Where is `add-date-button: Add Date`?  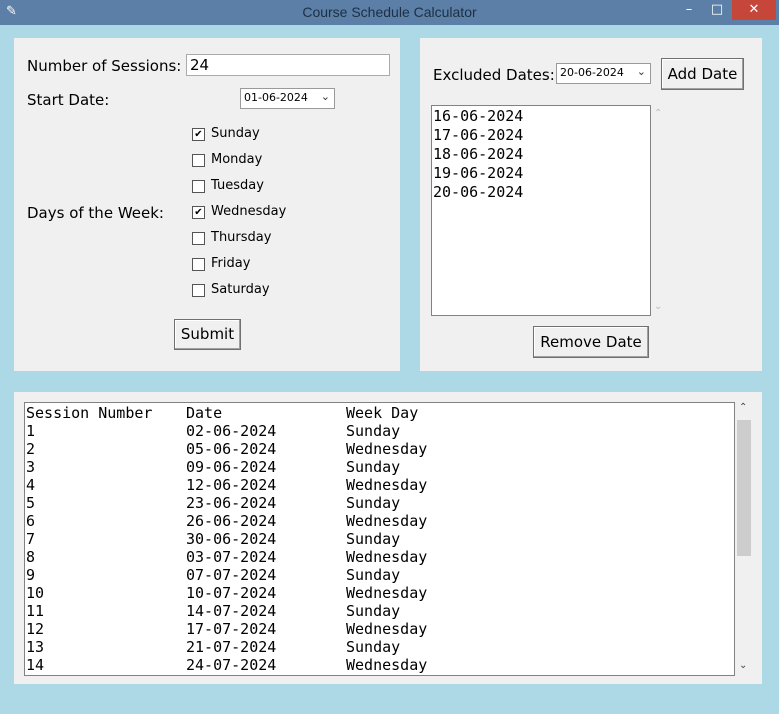
add-date-button: Add Date is located at coordinates (702, 74).